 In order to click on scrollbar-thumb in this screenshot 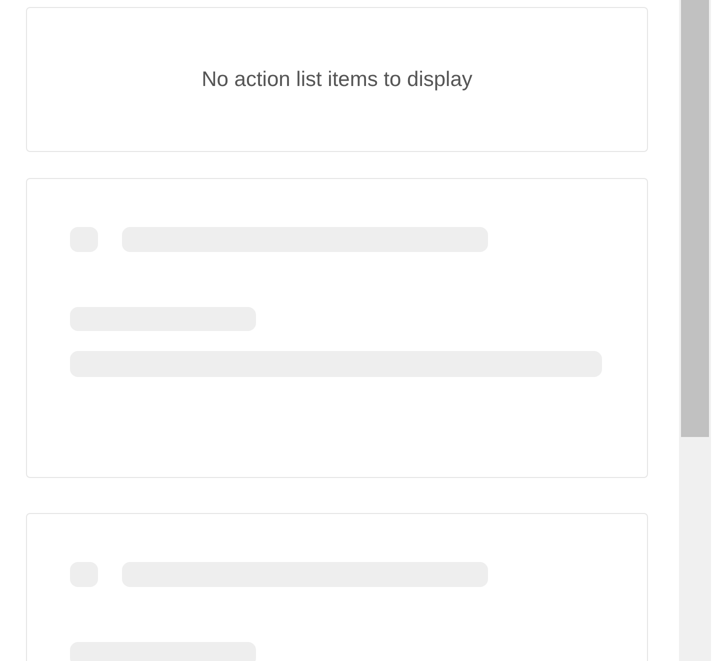, I will do `click(695, 218)`.